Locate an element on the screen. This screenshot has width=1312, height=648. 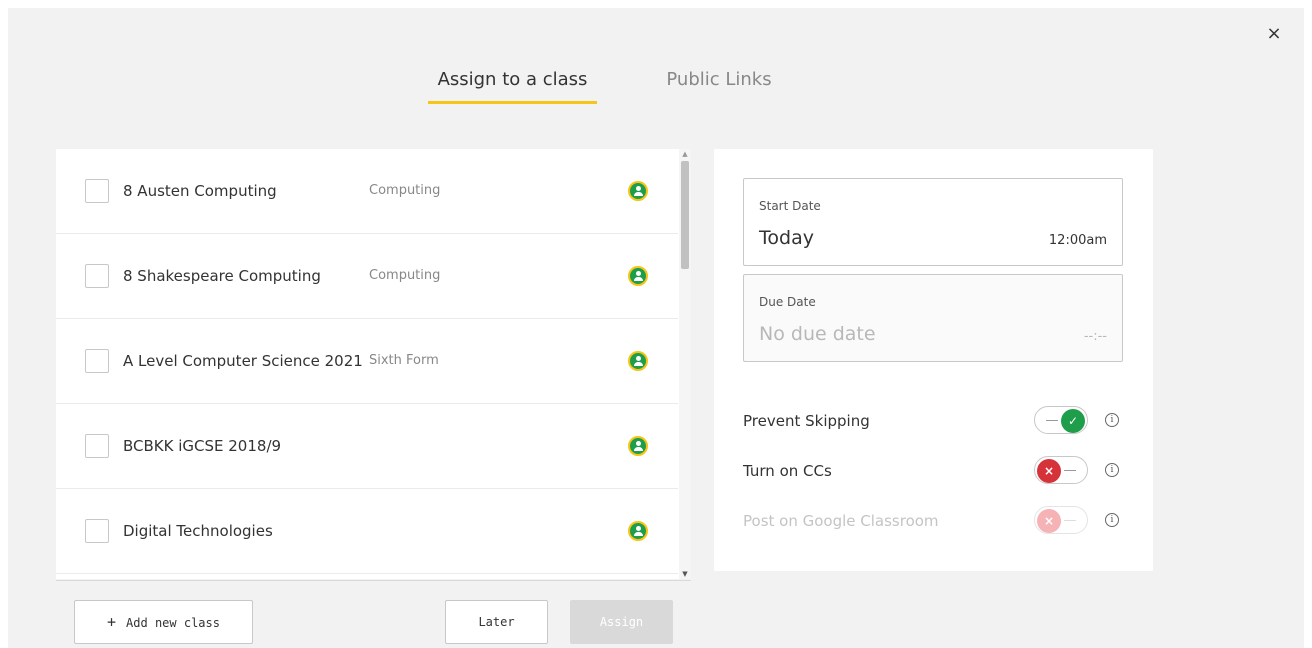
due-date-field: Due Date No due date --:-- is located at coordinates (933, 318).